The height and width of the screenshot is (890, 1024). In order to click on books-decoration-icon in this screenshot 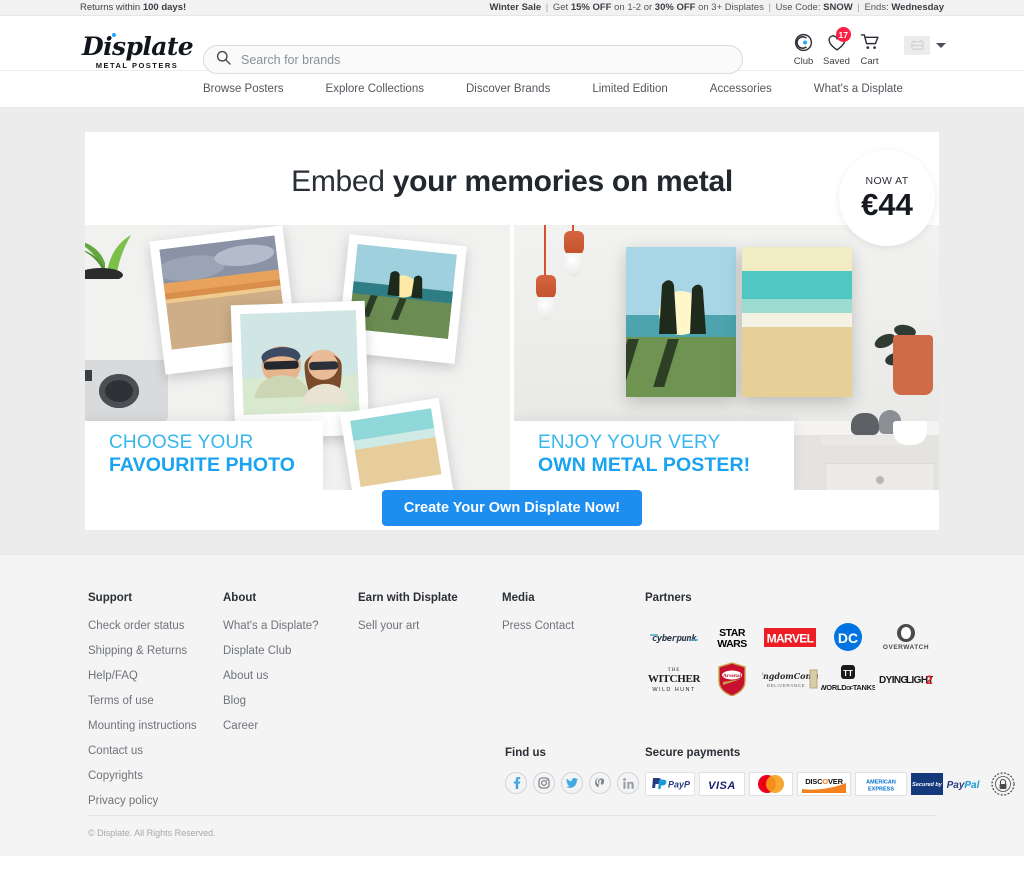, I will do `click(863, 440)`.